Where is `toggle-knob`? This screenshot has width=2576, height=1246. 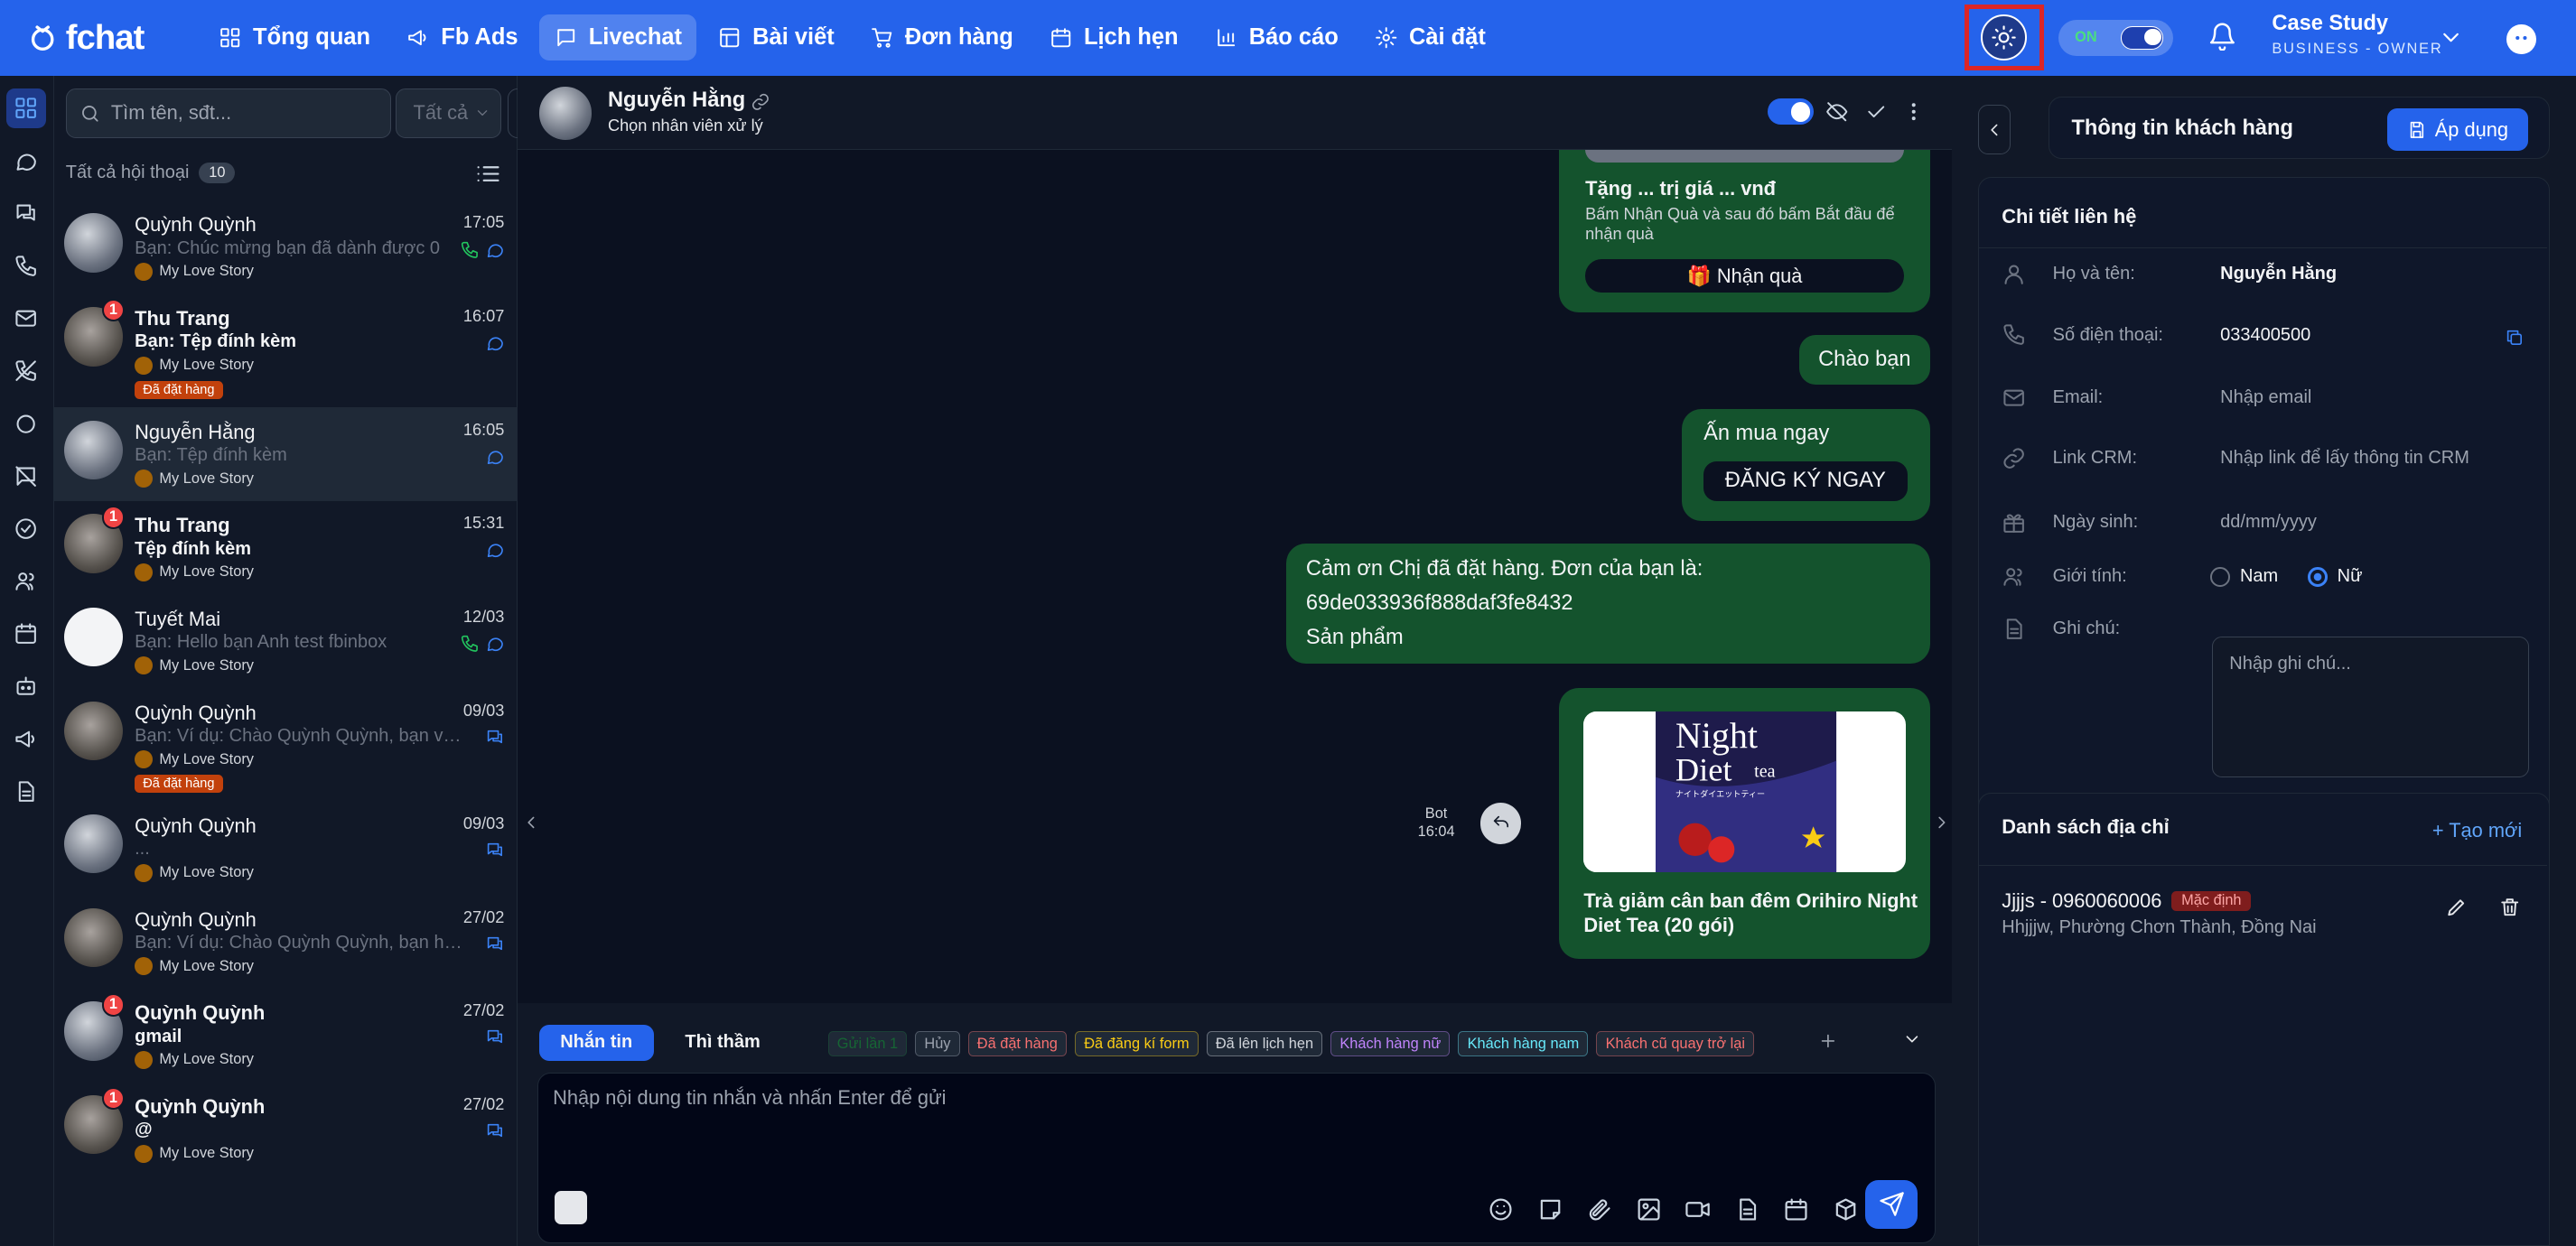
toggle-knob is located at coordinates (2142, 38).